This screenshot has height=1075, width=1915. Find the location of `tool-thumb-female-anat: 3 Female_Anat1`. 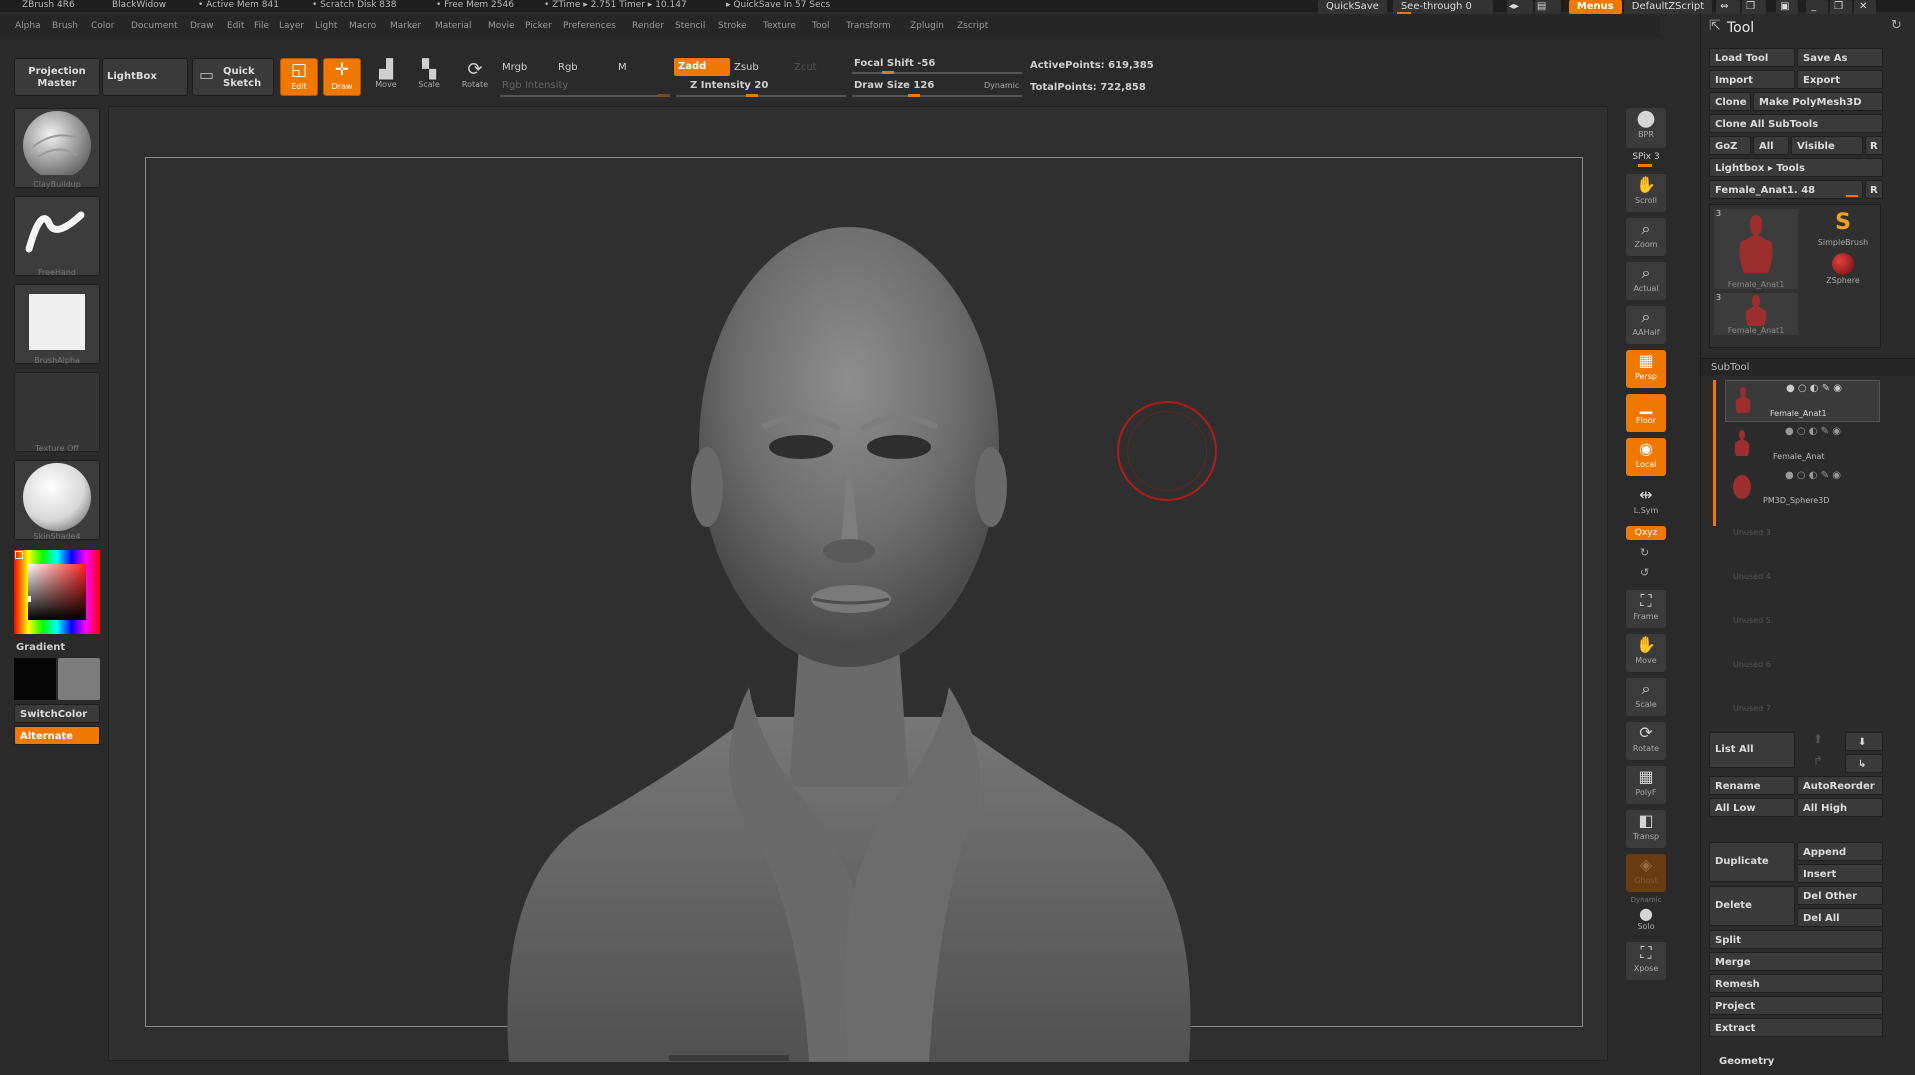

tool-thumb-female-anat: 3 Female_Anat1 is located at coordinates (1756, 249).